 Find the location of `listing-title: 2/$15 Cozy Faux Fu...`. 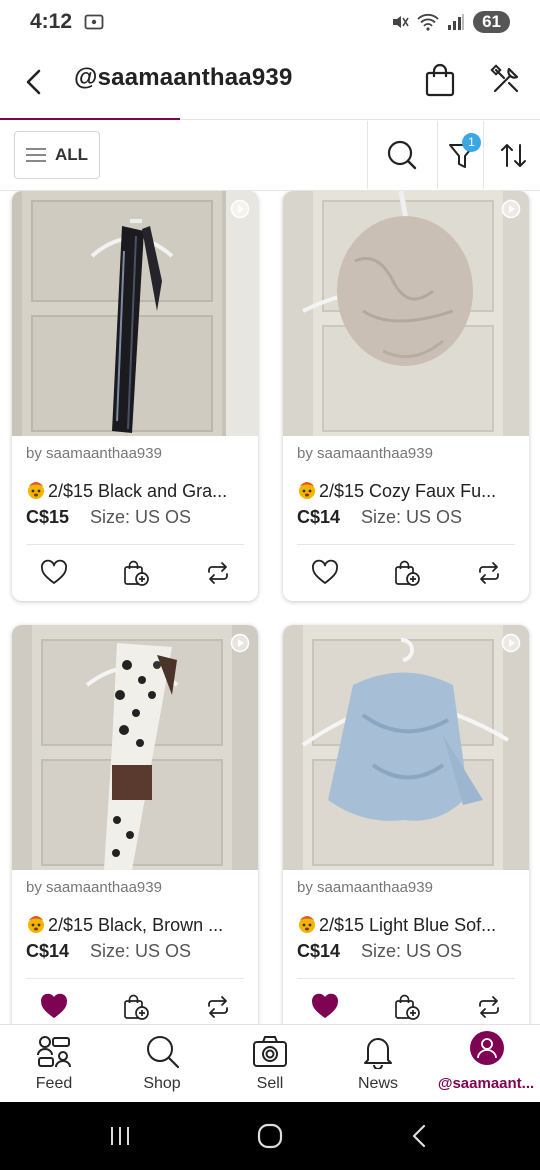

listing-title: 2/$15 Cozy Faux Fu... is located at coordinates (409, 491).